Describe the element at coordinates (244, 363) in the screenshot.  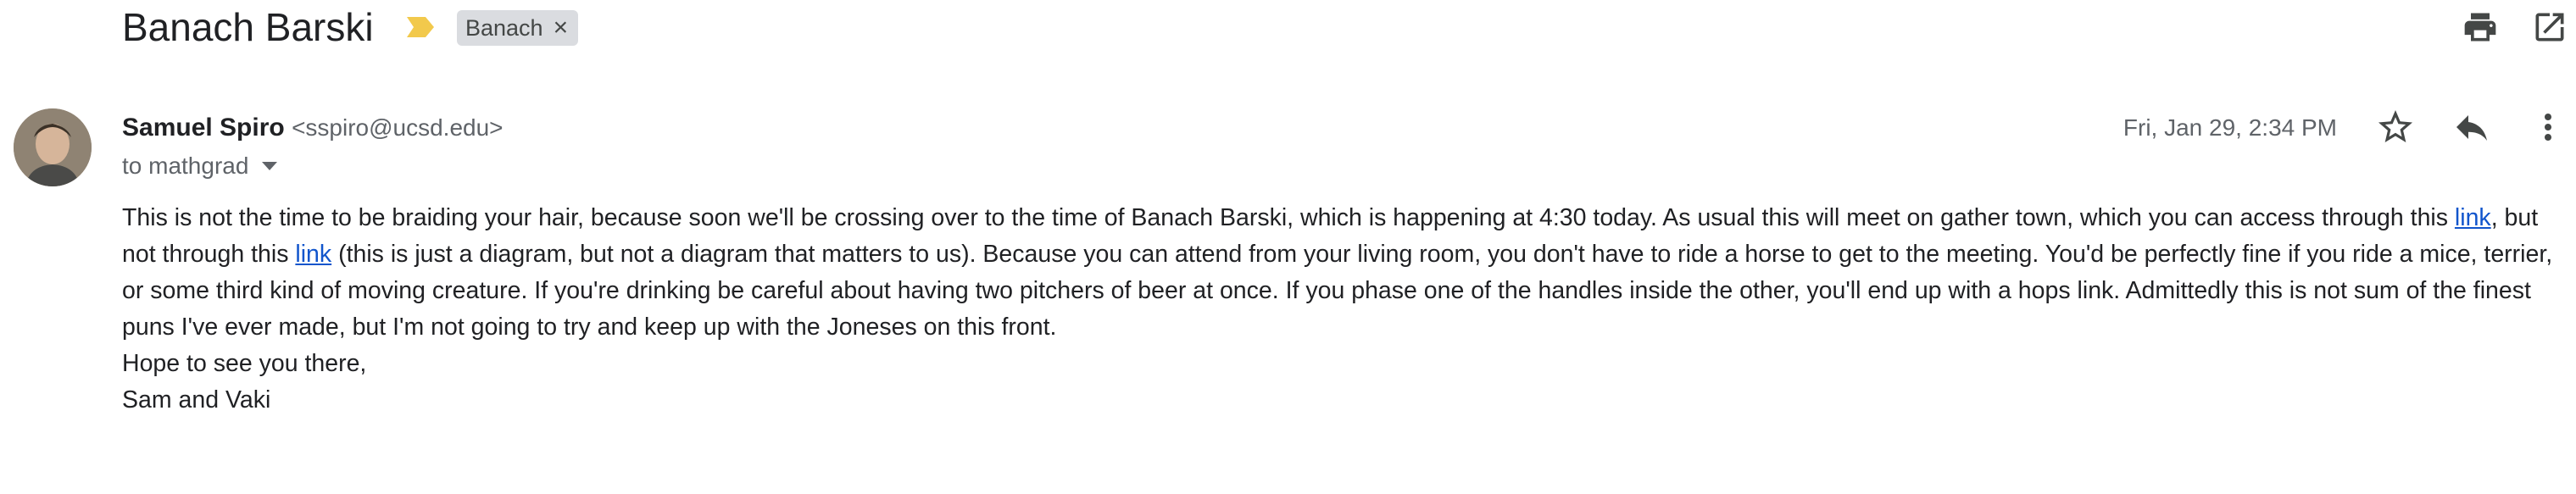
I see `closing-line-1: Hope to see you there,` at that location.